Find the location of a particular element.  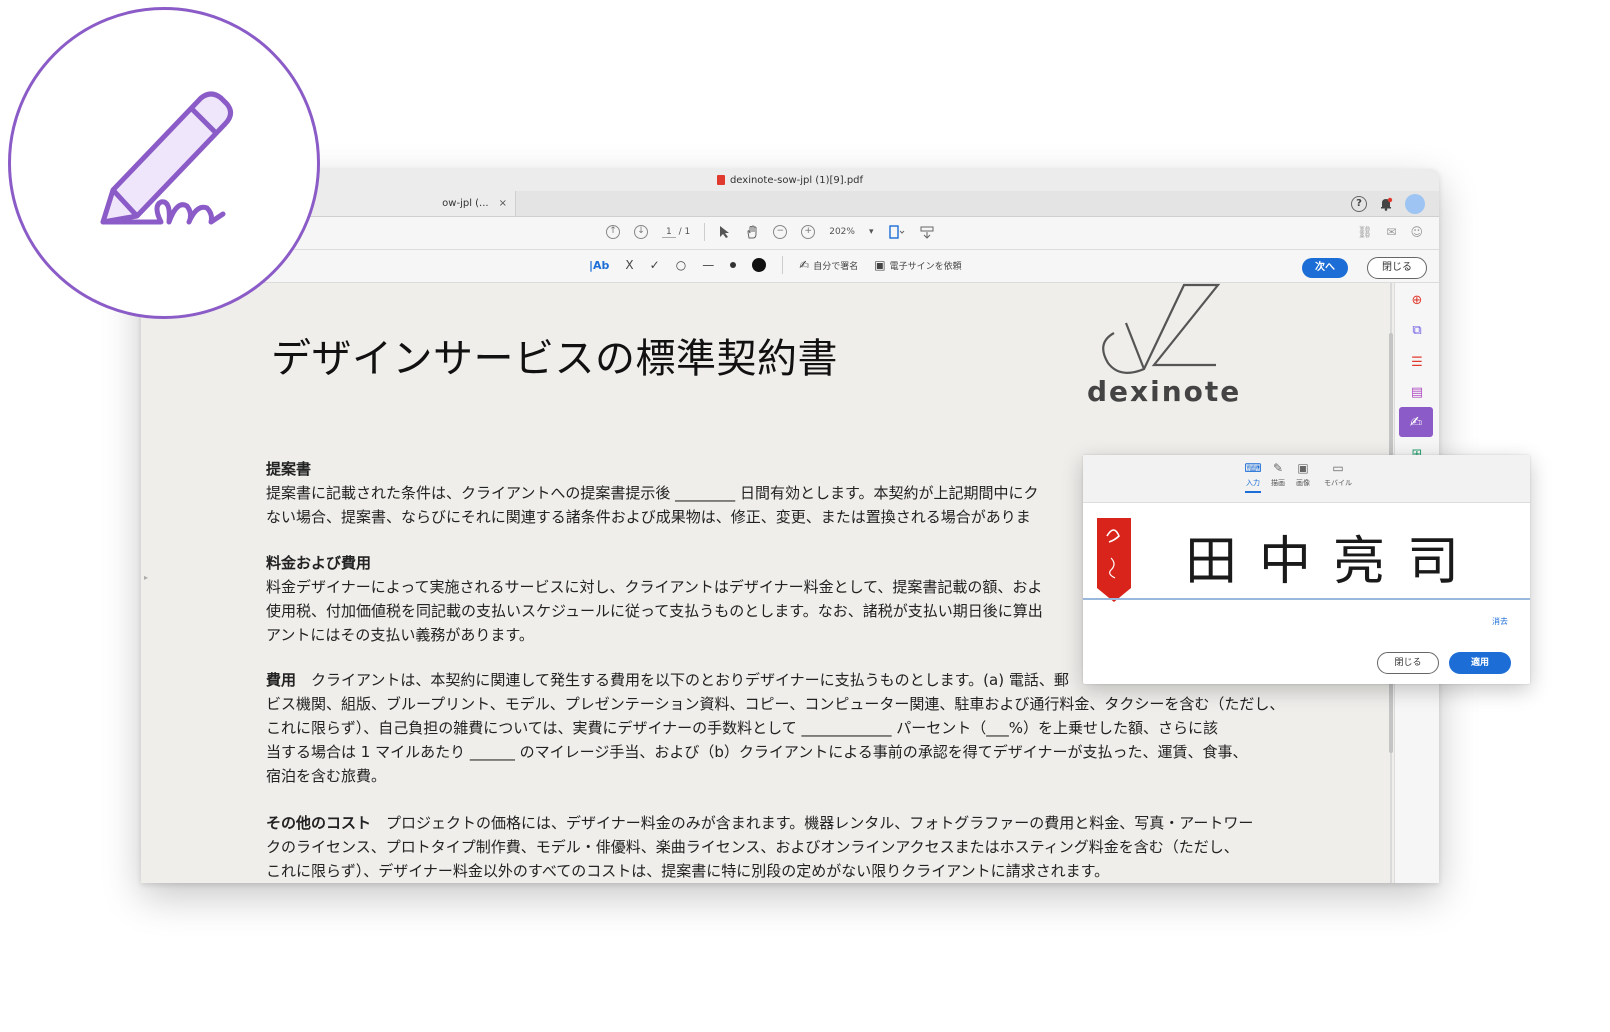

tab-image: ▣ 画像 is located at coordinates (1303, 474).